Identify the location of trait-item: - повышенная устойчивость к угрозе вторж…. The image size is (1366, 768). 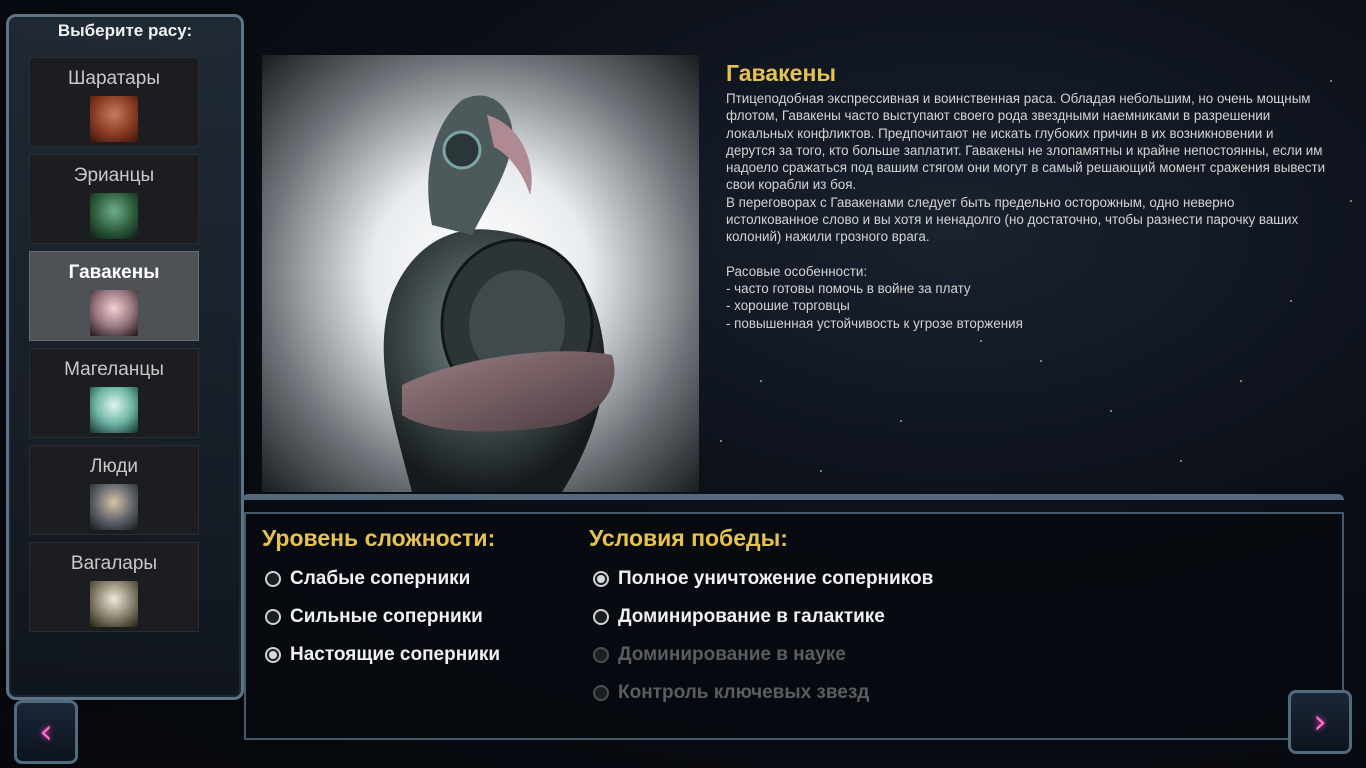
(874, 323).